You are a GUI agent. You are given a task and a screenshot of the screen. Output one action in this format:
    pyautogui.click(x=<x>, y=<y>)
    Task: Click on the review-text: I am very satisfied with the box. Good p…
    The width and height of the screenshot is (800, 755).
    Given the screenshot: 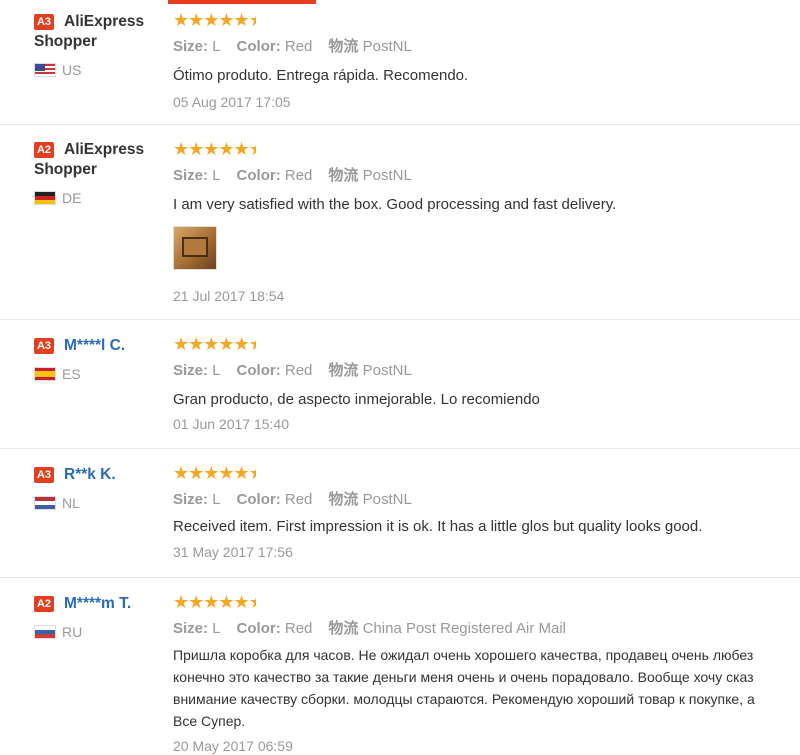 What is the action you would take?
    pyautogui.click(x=395, y=204)
    